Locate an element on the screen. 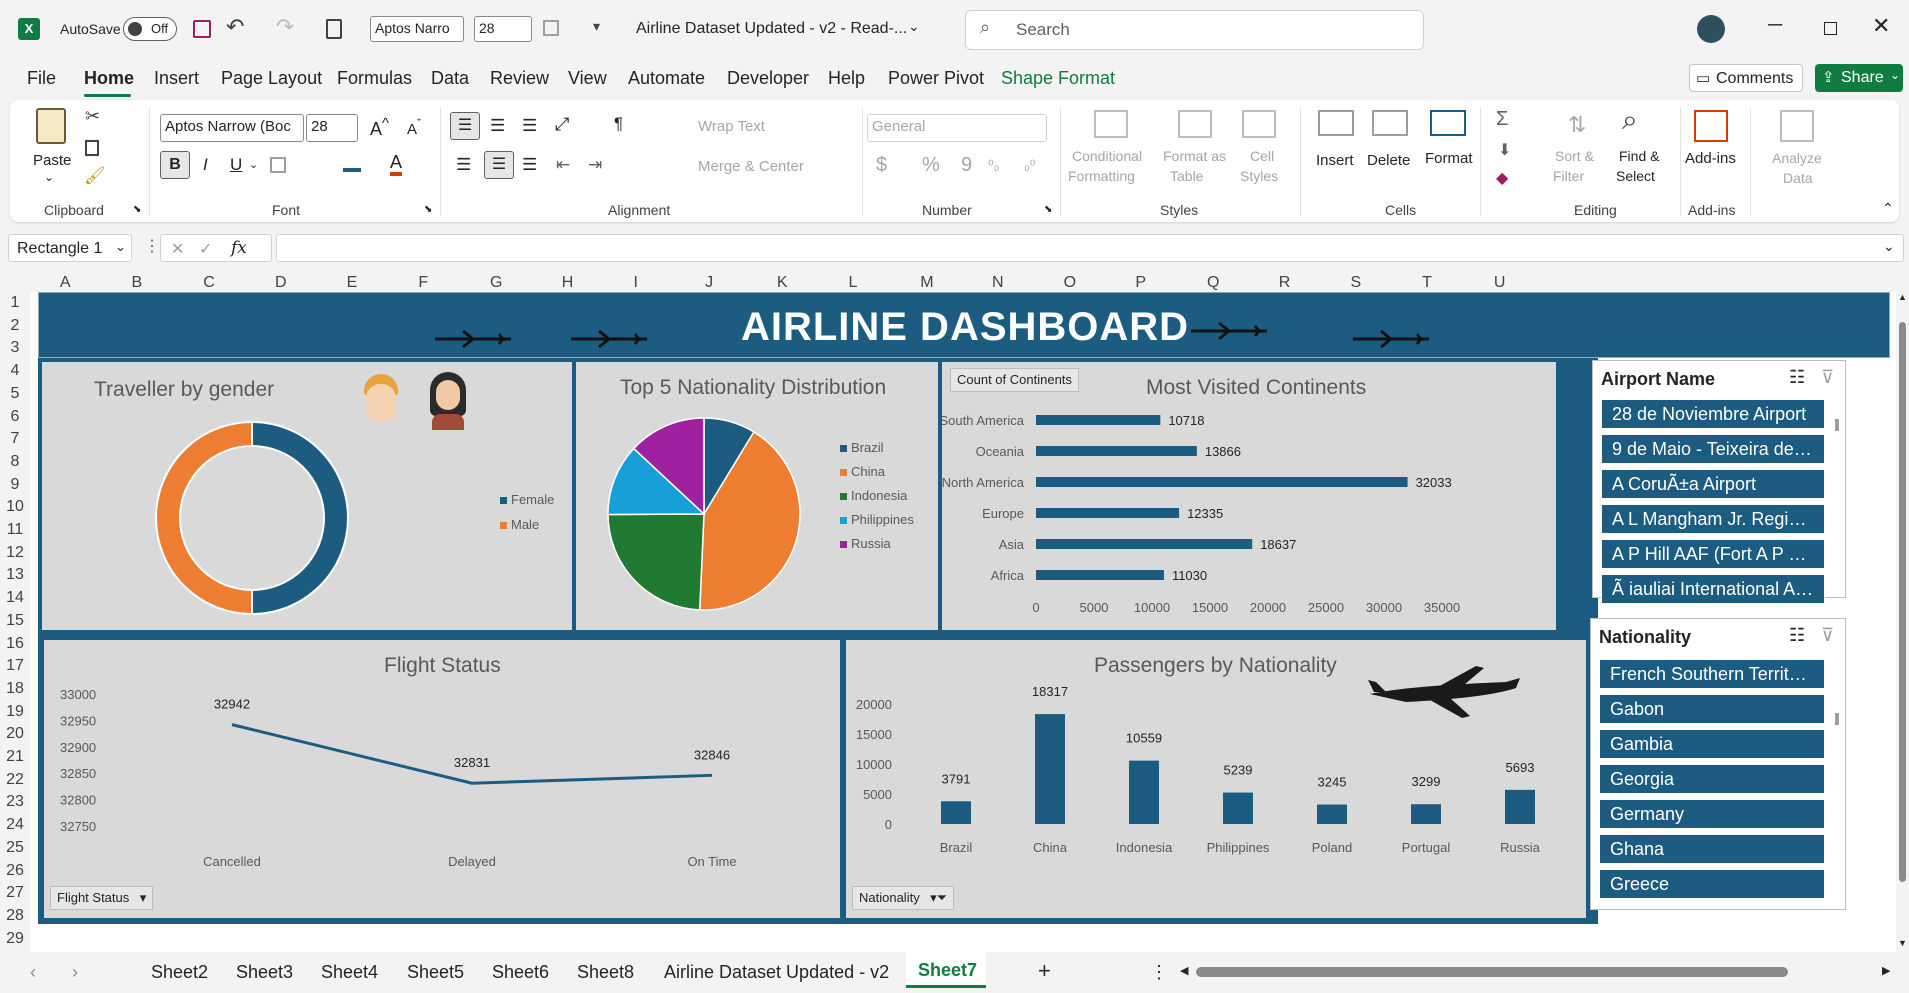  flight-status-filter-button: Flight Status ▾ is located at coordinates (102, 898).